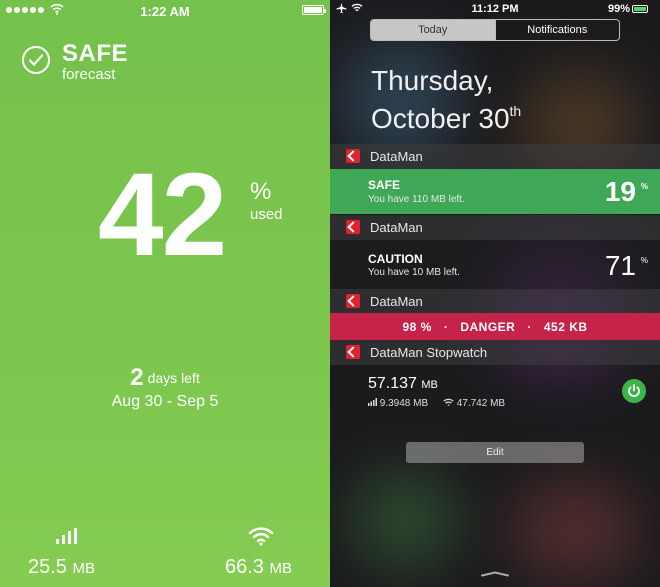 This screenshot has height=587, width=660. I want to click on safe-subtitle: You have 110 MB left., so click(416, 199).